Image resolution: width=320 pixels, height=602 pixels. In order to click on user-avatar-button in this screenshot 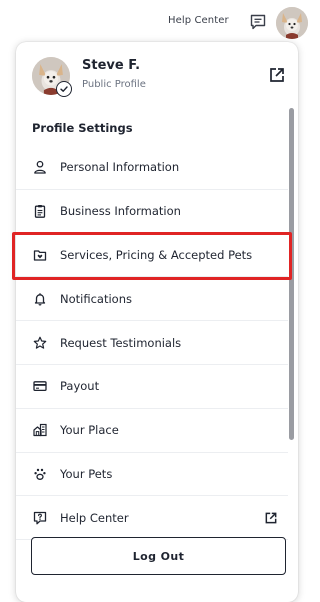, I will do `click(292, 23)`.